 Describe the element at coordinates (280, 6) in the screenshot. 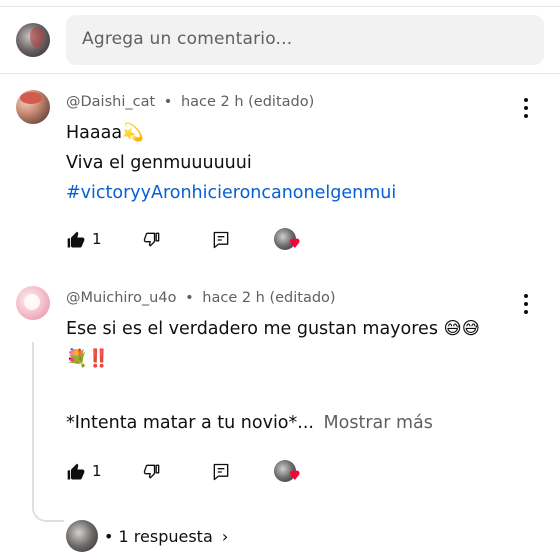

I see `top-divider` at that location.